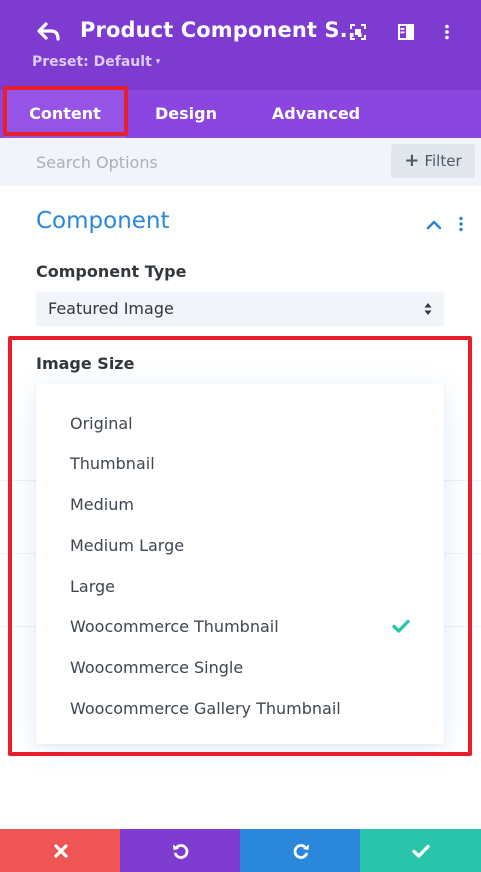 The height and width of the screenshot is (872, 481). Describe the element at coordinates (316, 114) in the screenshot. I see `tab-advanced: Advanced` at that location.